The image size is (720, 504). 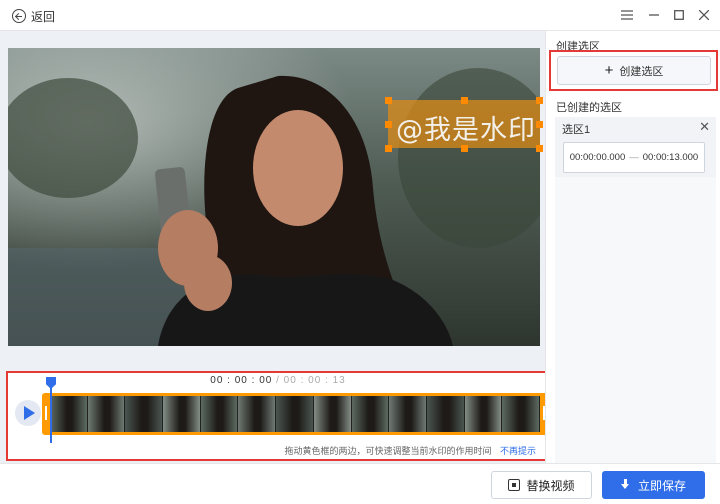 I want to click on watermark-text: @我是水印, so click(x=466, y=130).